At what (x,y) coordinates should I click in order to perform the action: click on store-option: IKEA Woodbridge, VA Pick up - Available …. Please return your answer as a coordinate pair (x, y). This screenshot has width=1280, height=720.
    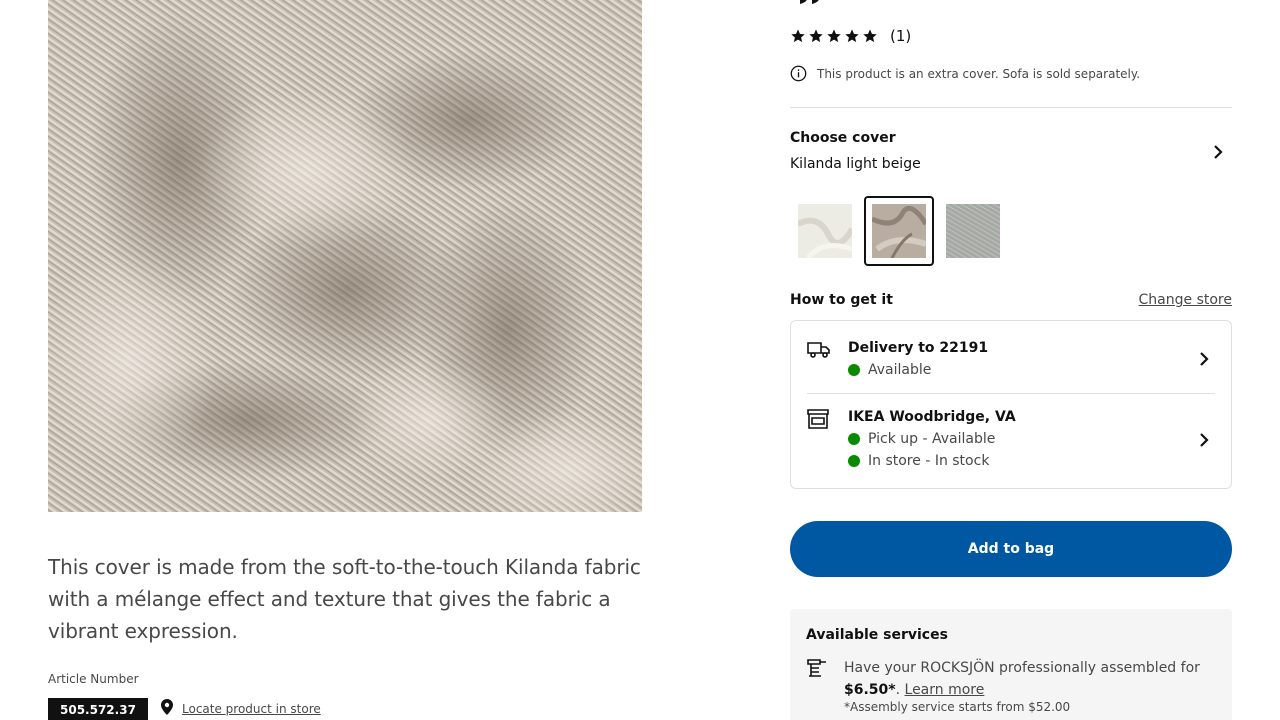
    Looking at the image, I should click on (1011, 443).